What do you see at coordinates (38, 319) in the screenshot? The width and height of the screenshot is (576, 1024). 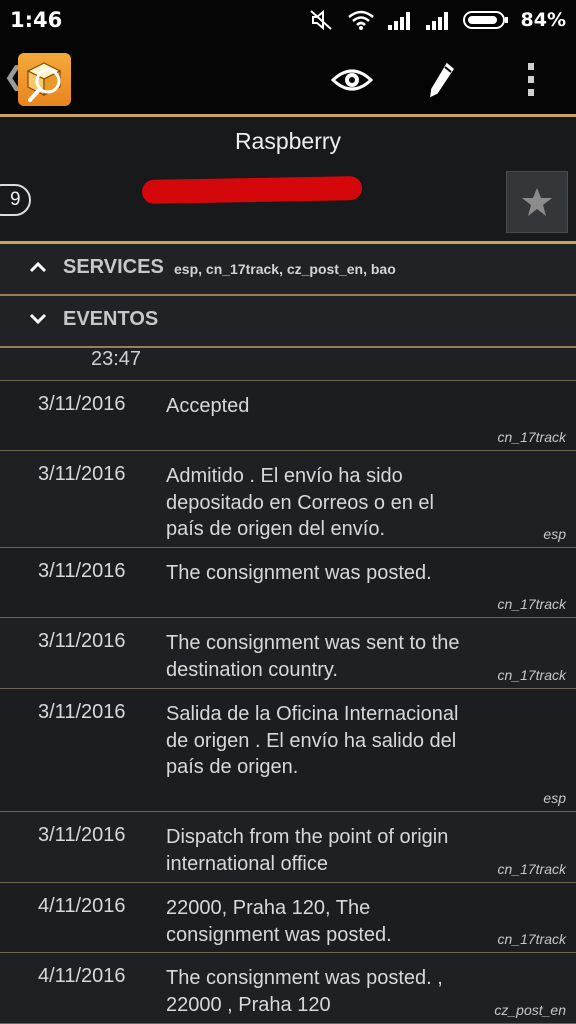 I see `chevron-down-icon` at bounding box center [38, 319].